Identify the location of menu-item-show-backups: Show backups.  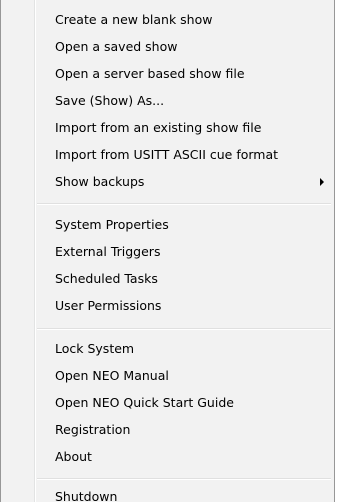
(167, 182).